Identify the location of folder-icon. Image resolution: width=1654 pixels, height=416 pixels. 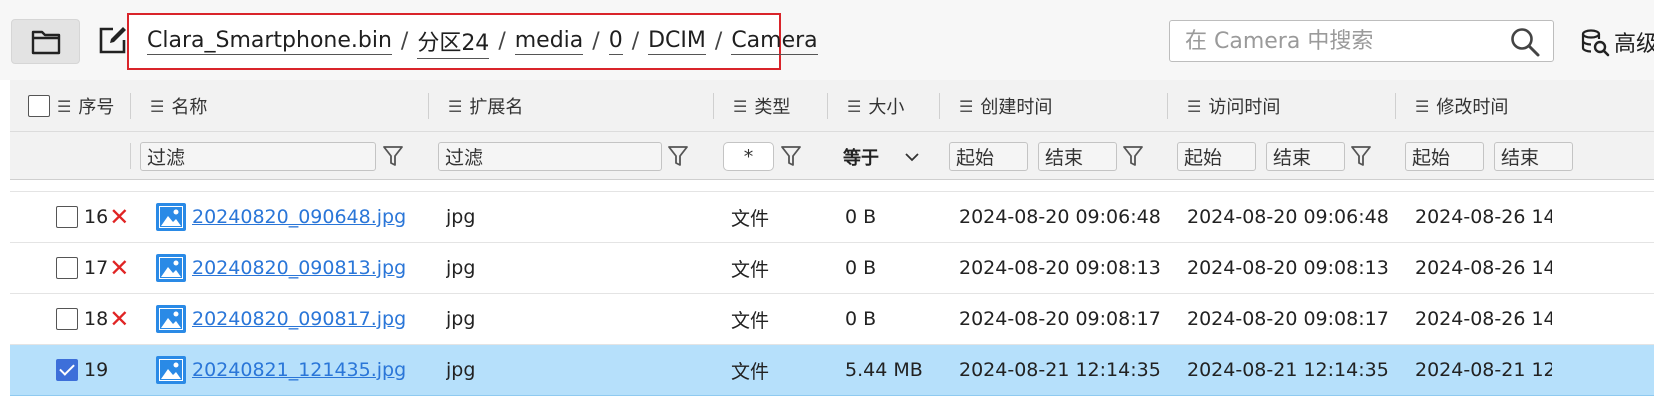
(45, 42).